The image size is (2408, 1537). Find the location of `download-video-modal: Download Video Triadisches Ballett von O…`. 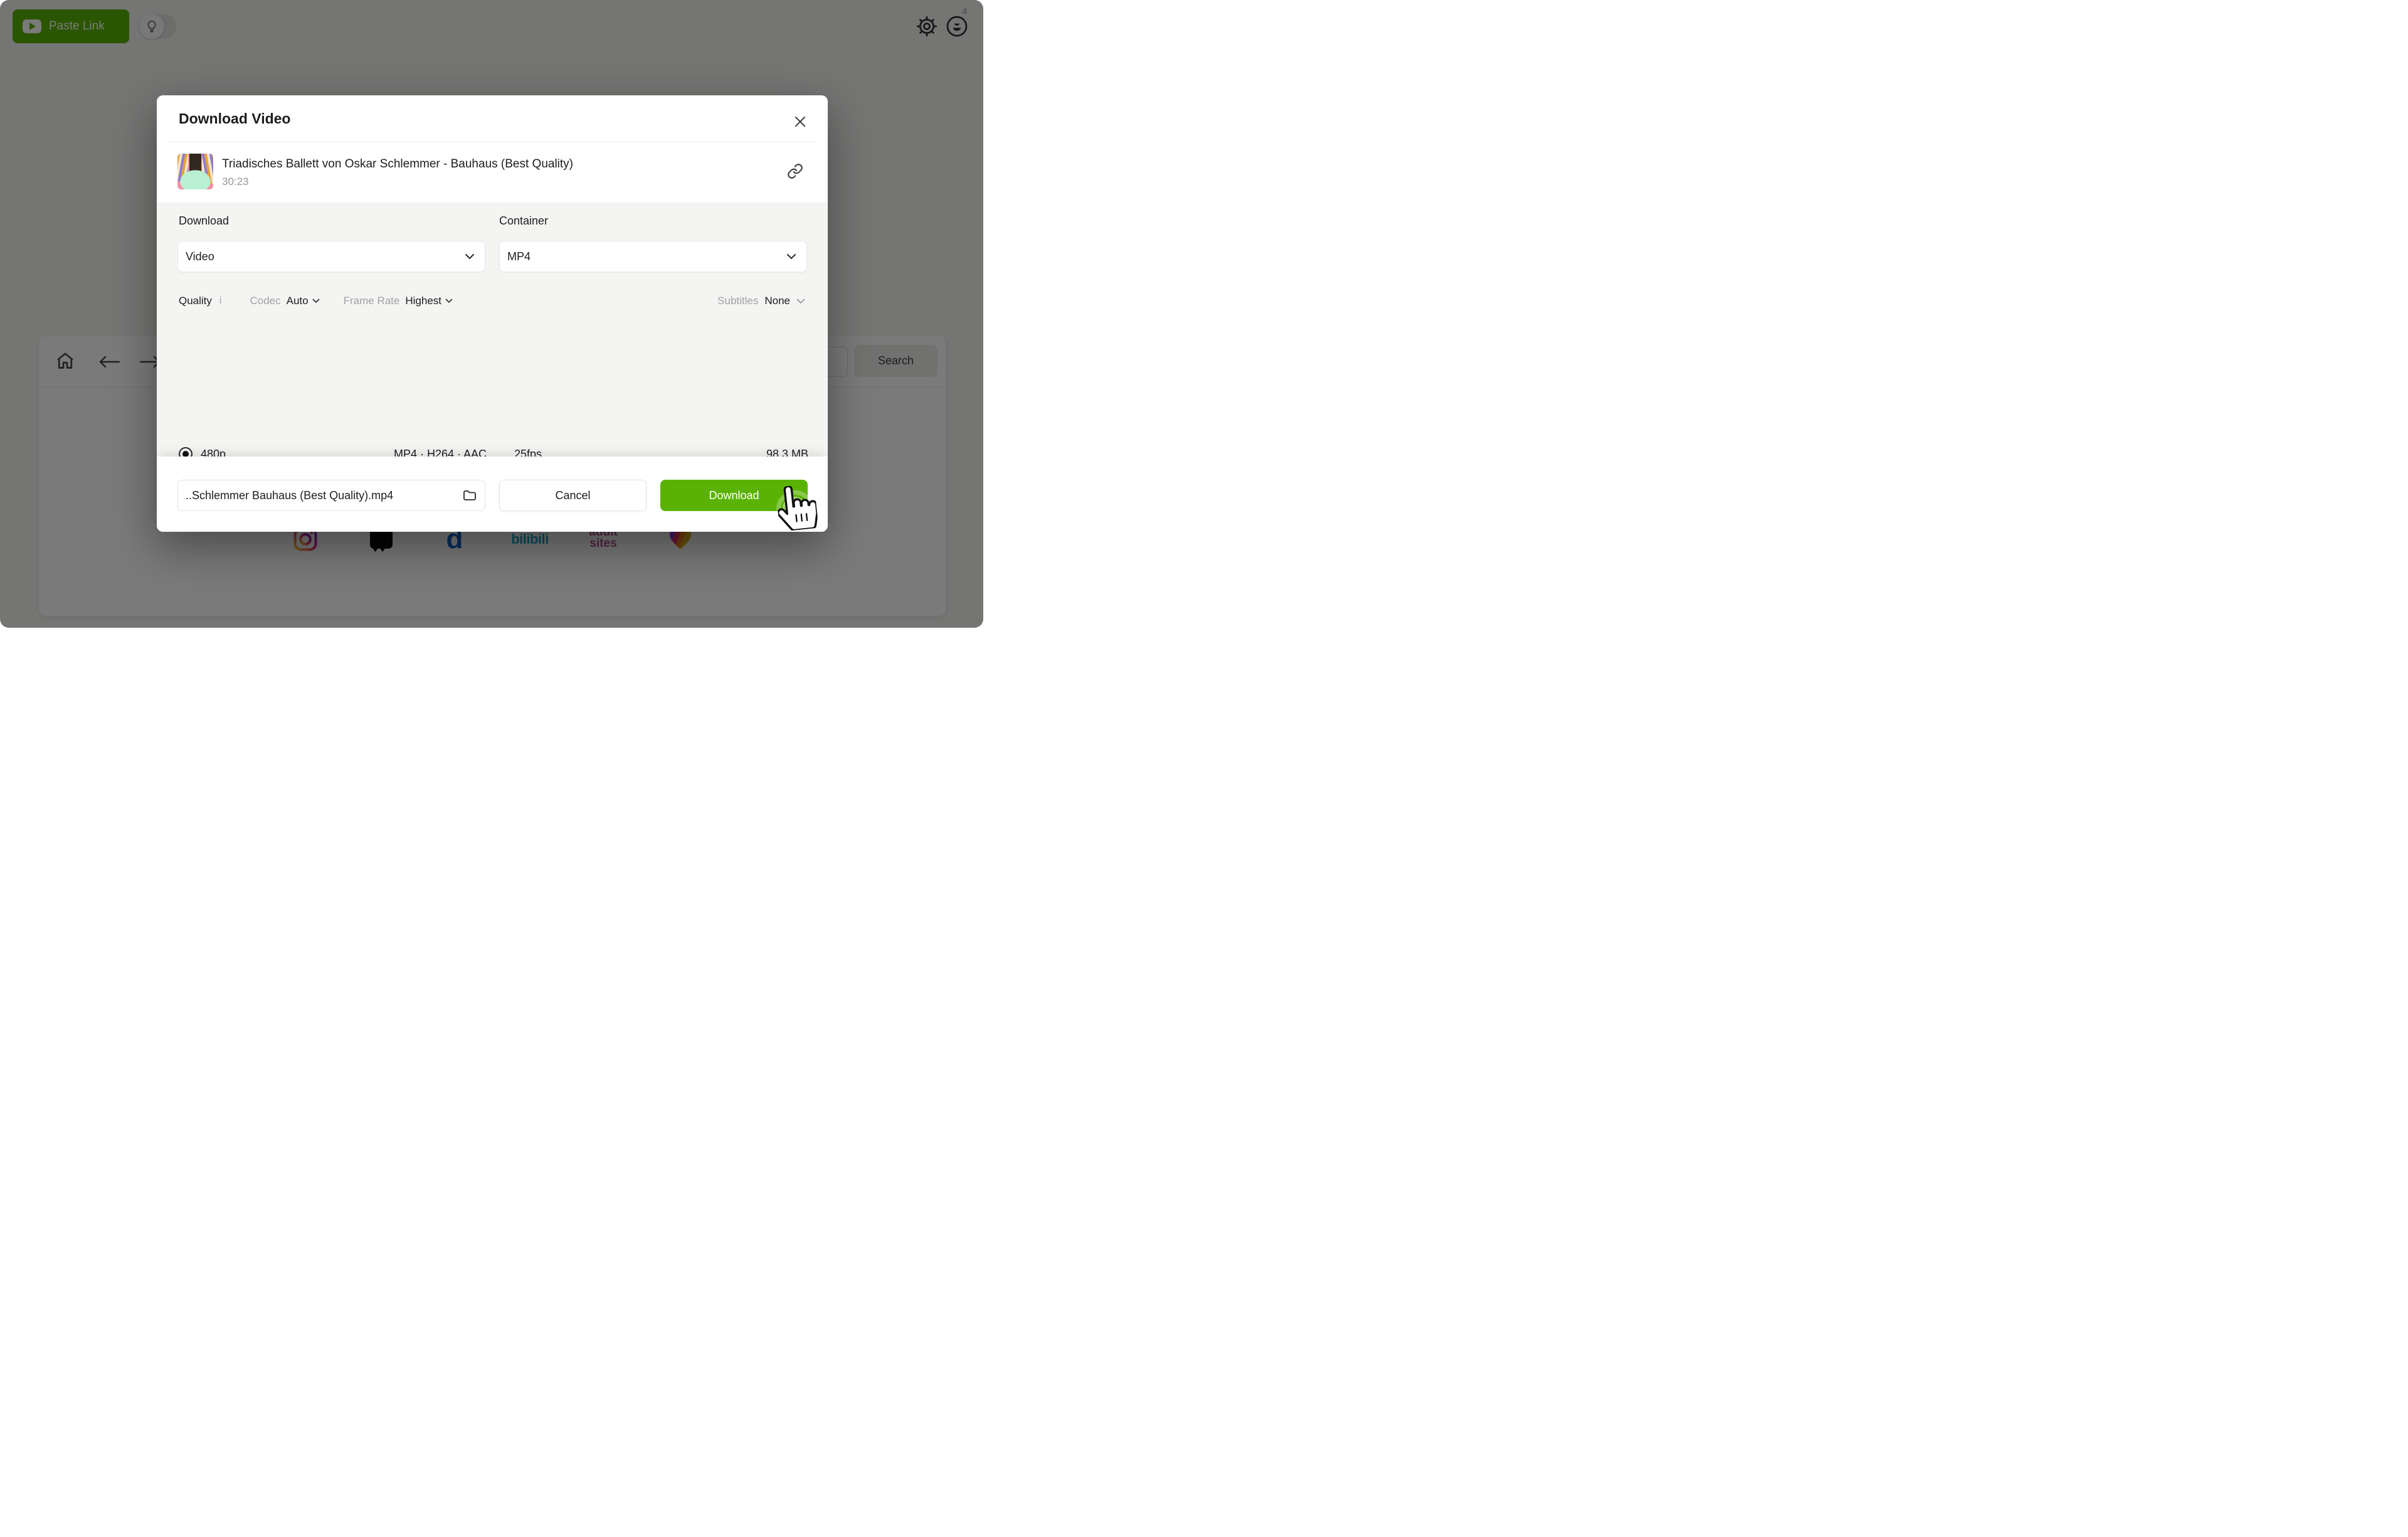

download-video-modal: Download Video Triadisches Ballett von O… is located at coordinates (492, 314).